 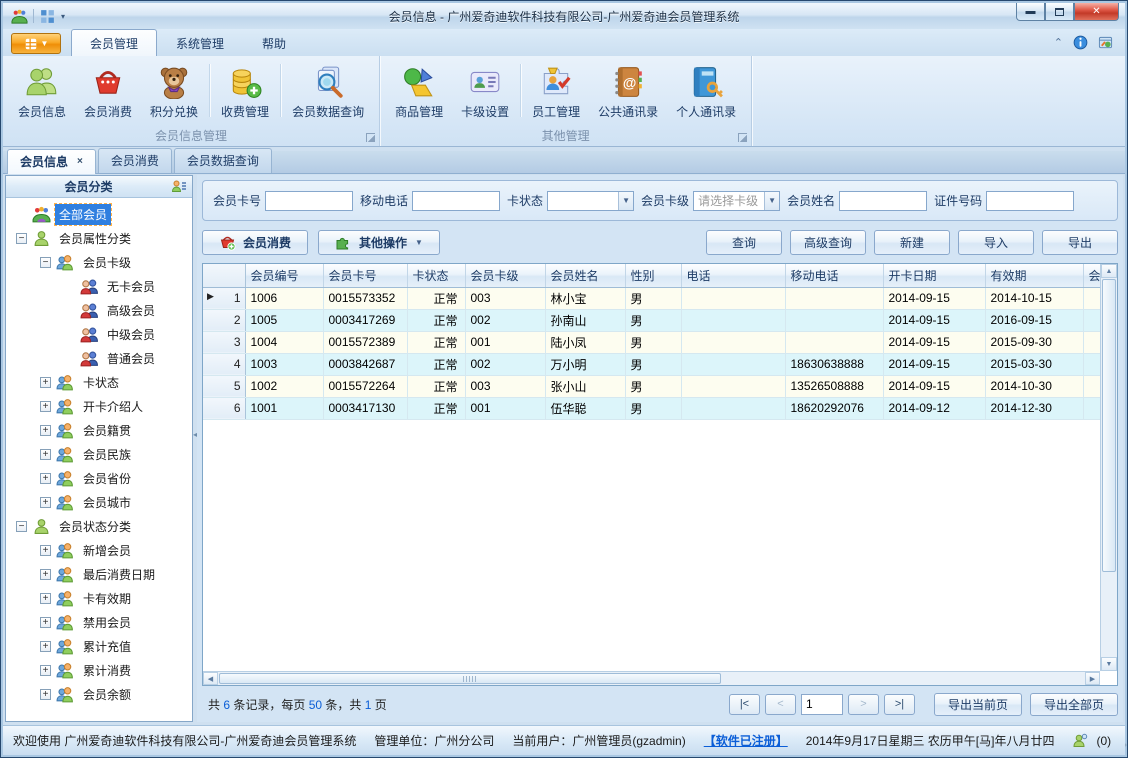 I want to click on tree-item: 全部会员, so click(x=99, y=214).